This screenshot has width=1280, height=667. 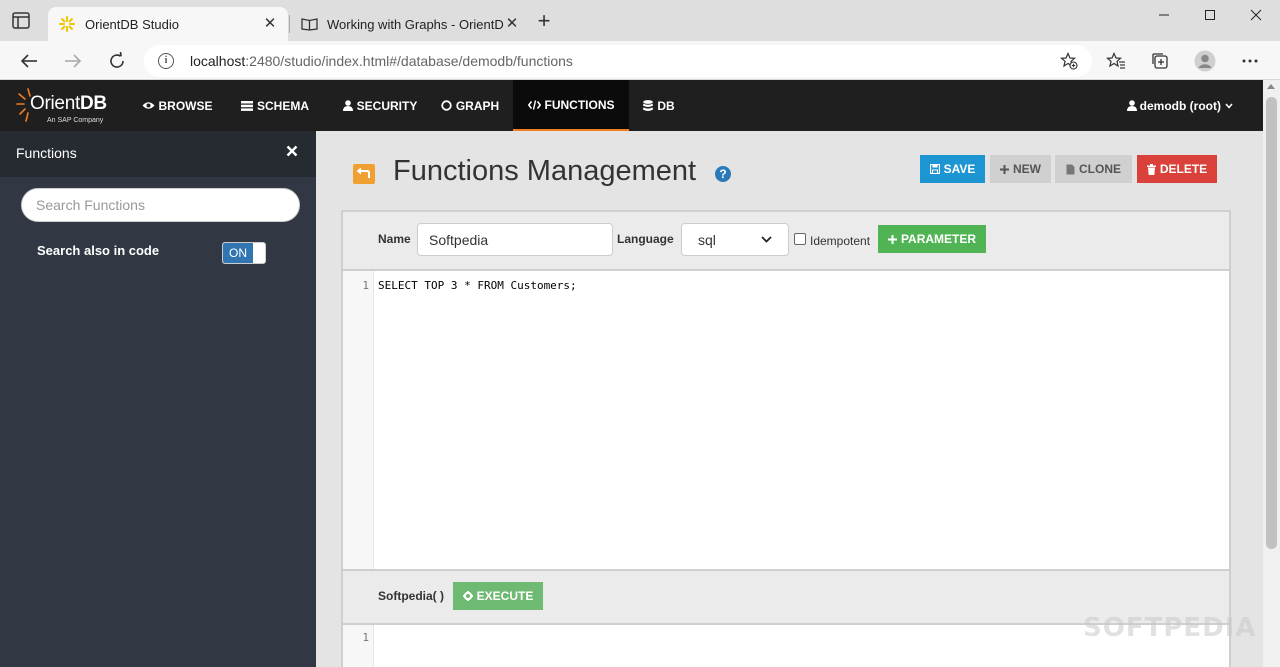 What do you see at coordinates (446, 105) in the screenshot?
I see `circle-icon` at bounding box center [446, 105].